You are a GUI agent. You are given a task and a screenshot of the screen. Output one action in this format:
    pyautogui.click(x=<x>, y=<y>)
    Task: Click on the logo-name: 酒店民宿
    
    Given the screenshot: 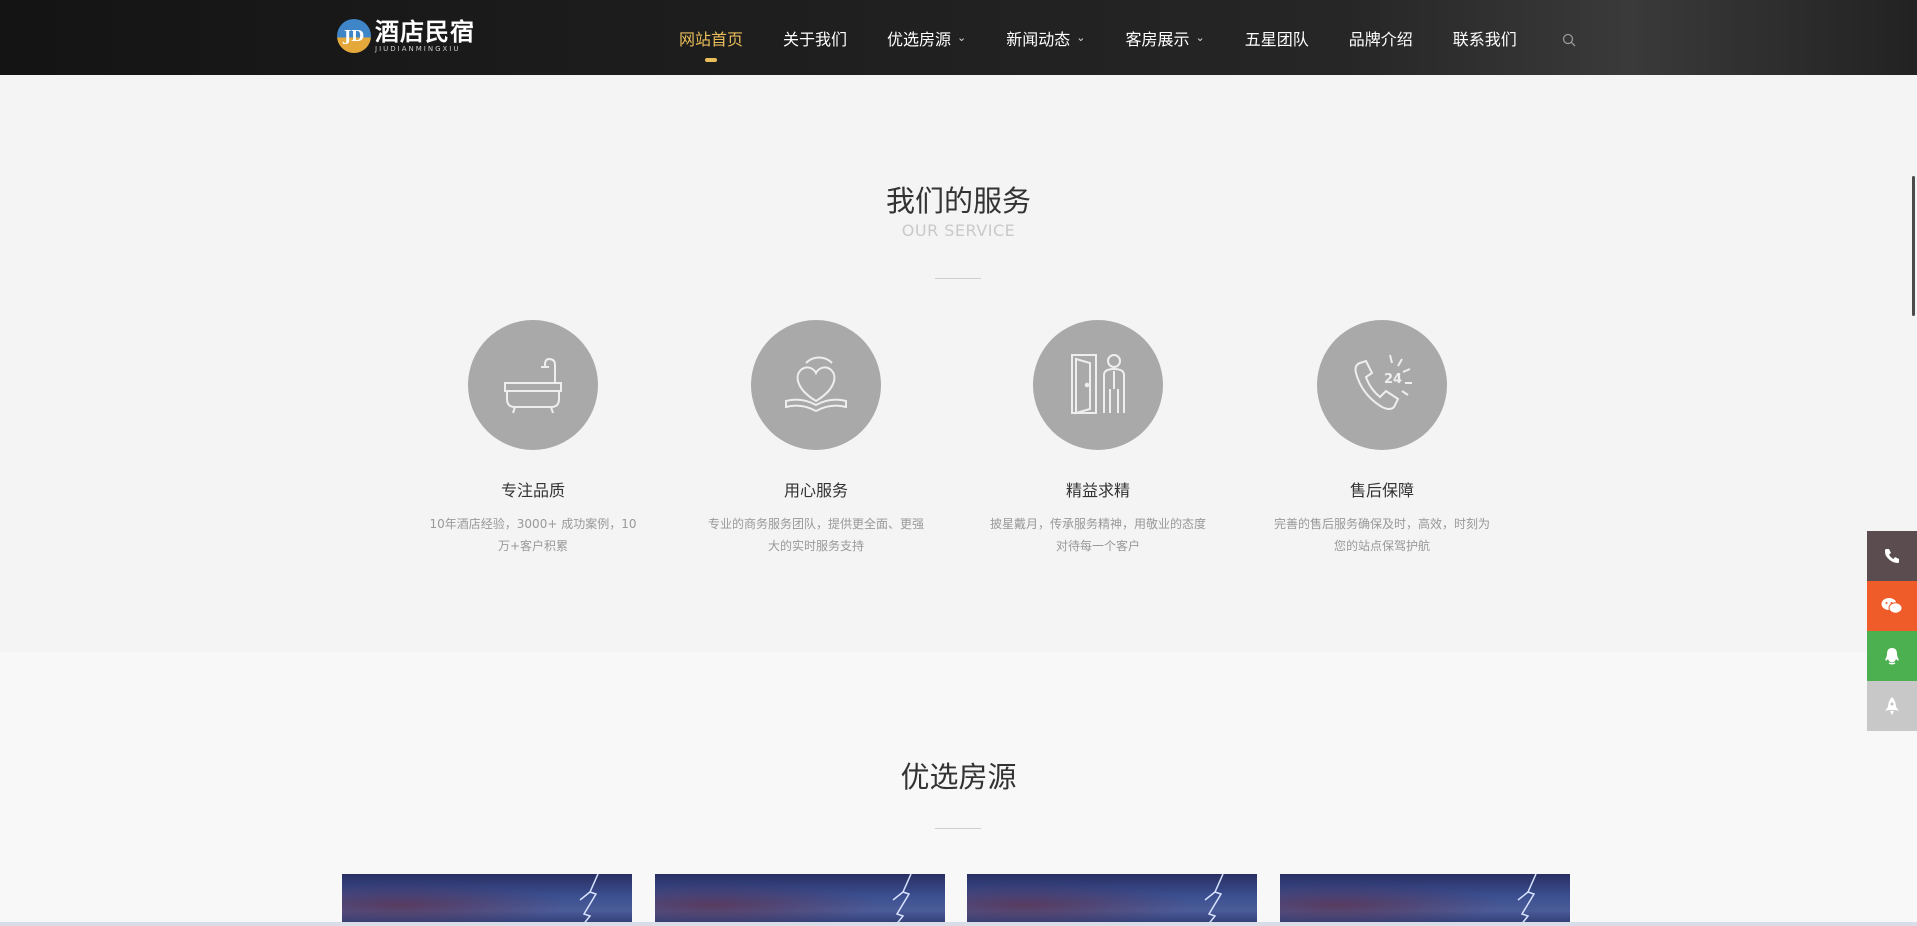 What is the action you would take?
    pyautogui.click(x=425, y=31)
    